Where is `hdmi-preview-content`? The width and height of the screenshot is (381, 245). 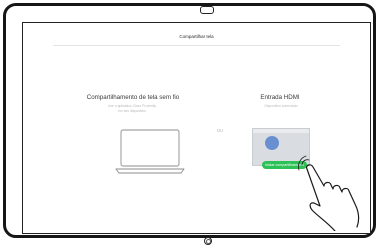
hdmi-preview-content is located at coordinates (272, 143).